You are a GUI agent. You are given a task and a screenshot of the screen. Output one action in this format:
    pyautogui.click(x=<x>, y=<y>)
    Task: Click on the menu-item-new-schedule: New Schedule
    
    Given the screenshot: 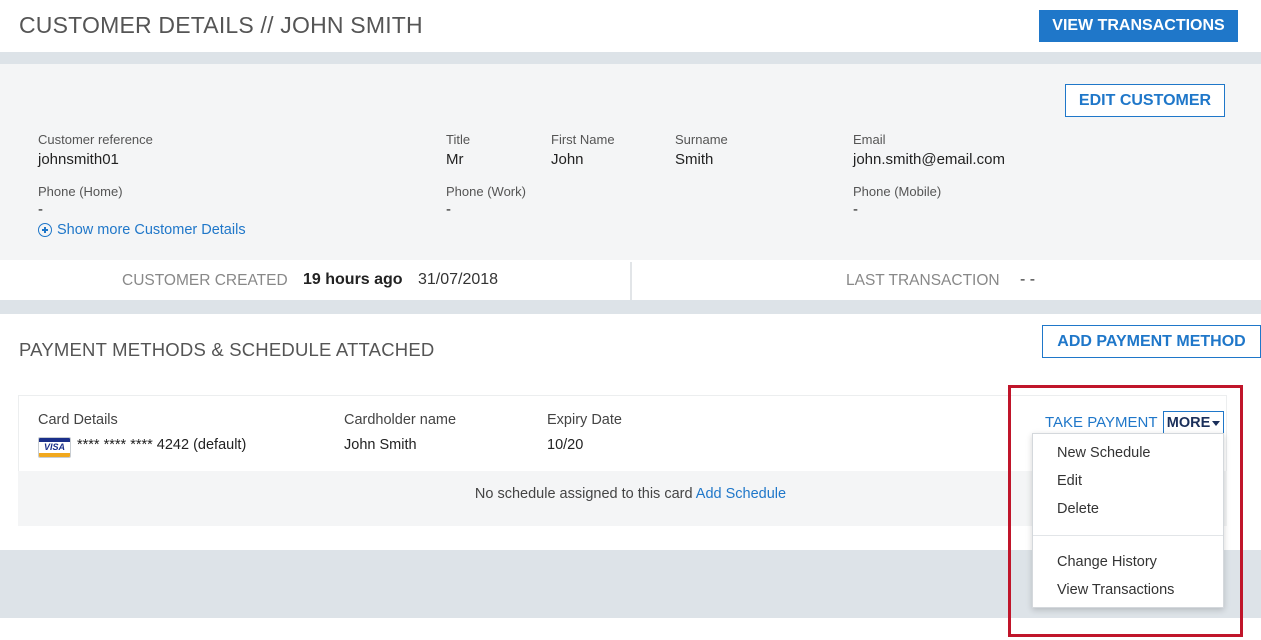 What is the action you would take?
    pyautogui.click(x=1104, y=453)
    